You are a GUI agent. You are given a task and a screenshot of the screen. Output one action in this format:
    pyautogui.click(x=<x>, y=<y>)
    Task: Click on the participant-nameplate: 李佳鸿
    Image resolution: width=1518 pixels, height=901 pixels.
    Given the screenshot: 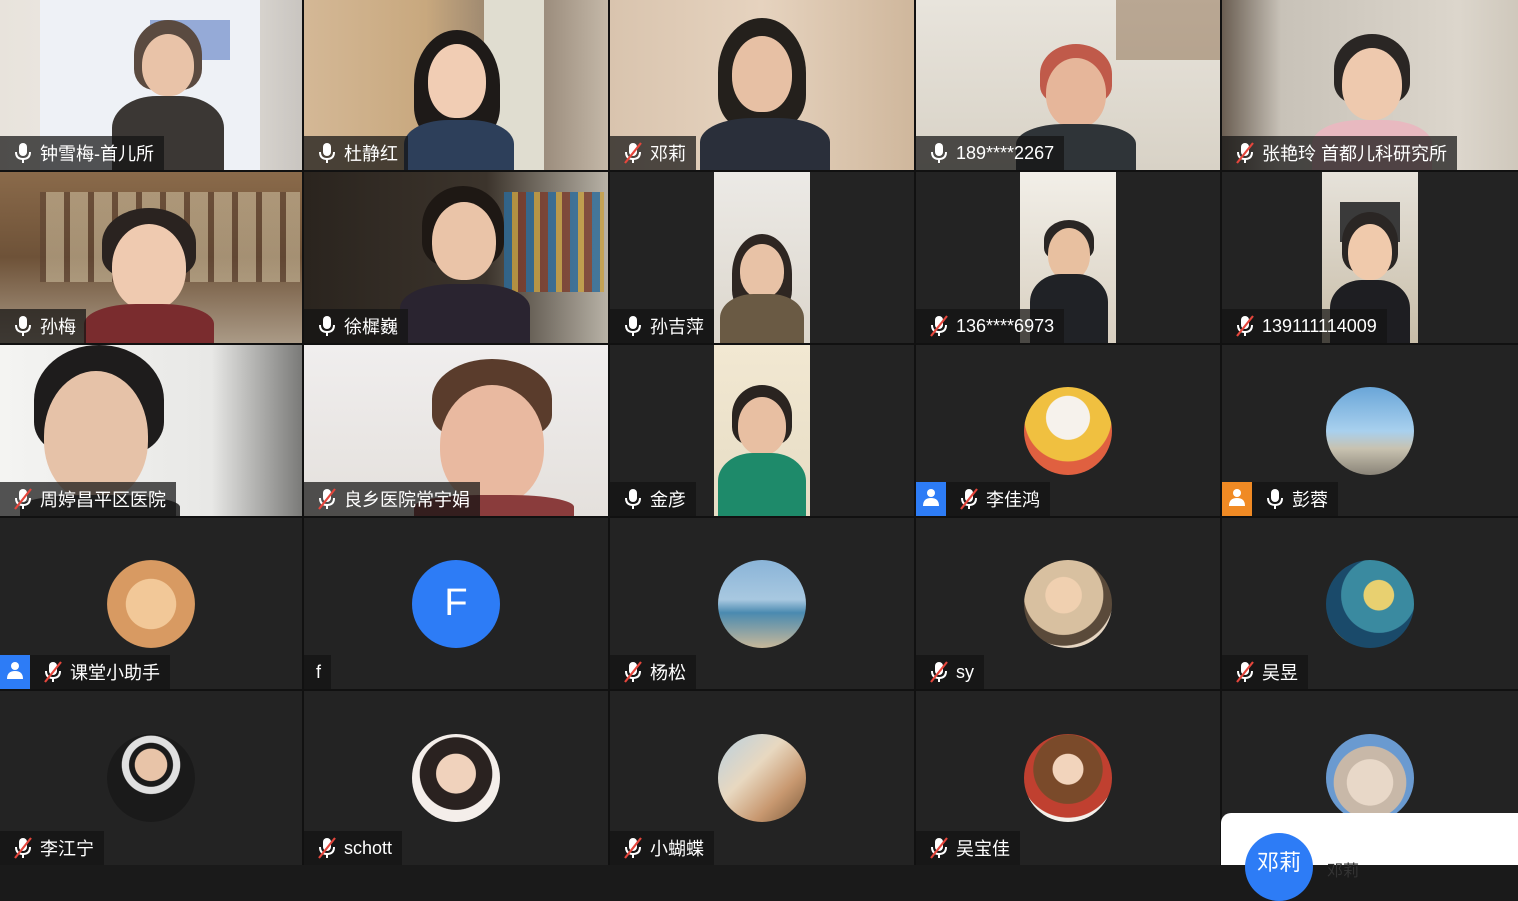 What is the action you would take?
    pyautogui.click(x=983, y=499)
    